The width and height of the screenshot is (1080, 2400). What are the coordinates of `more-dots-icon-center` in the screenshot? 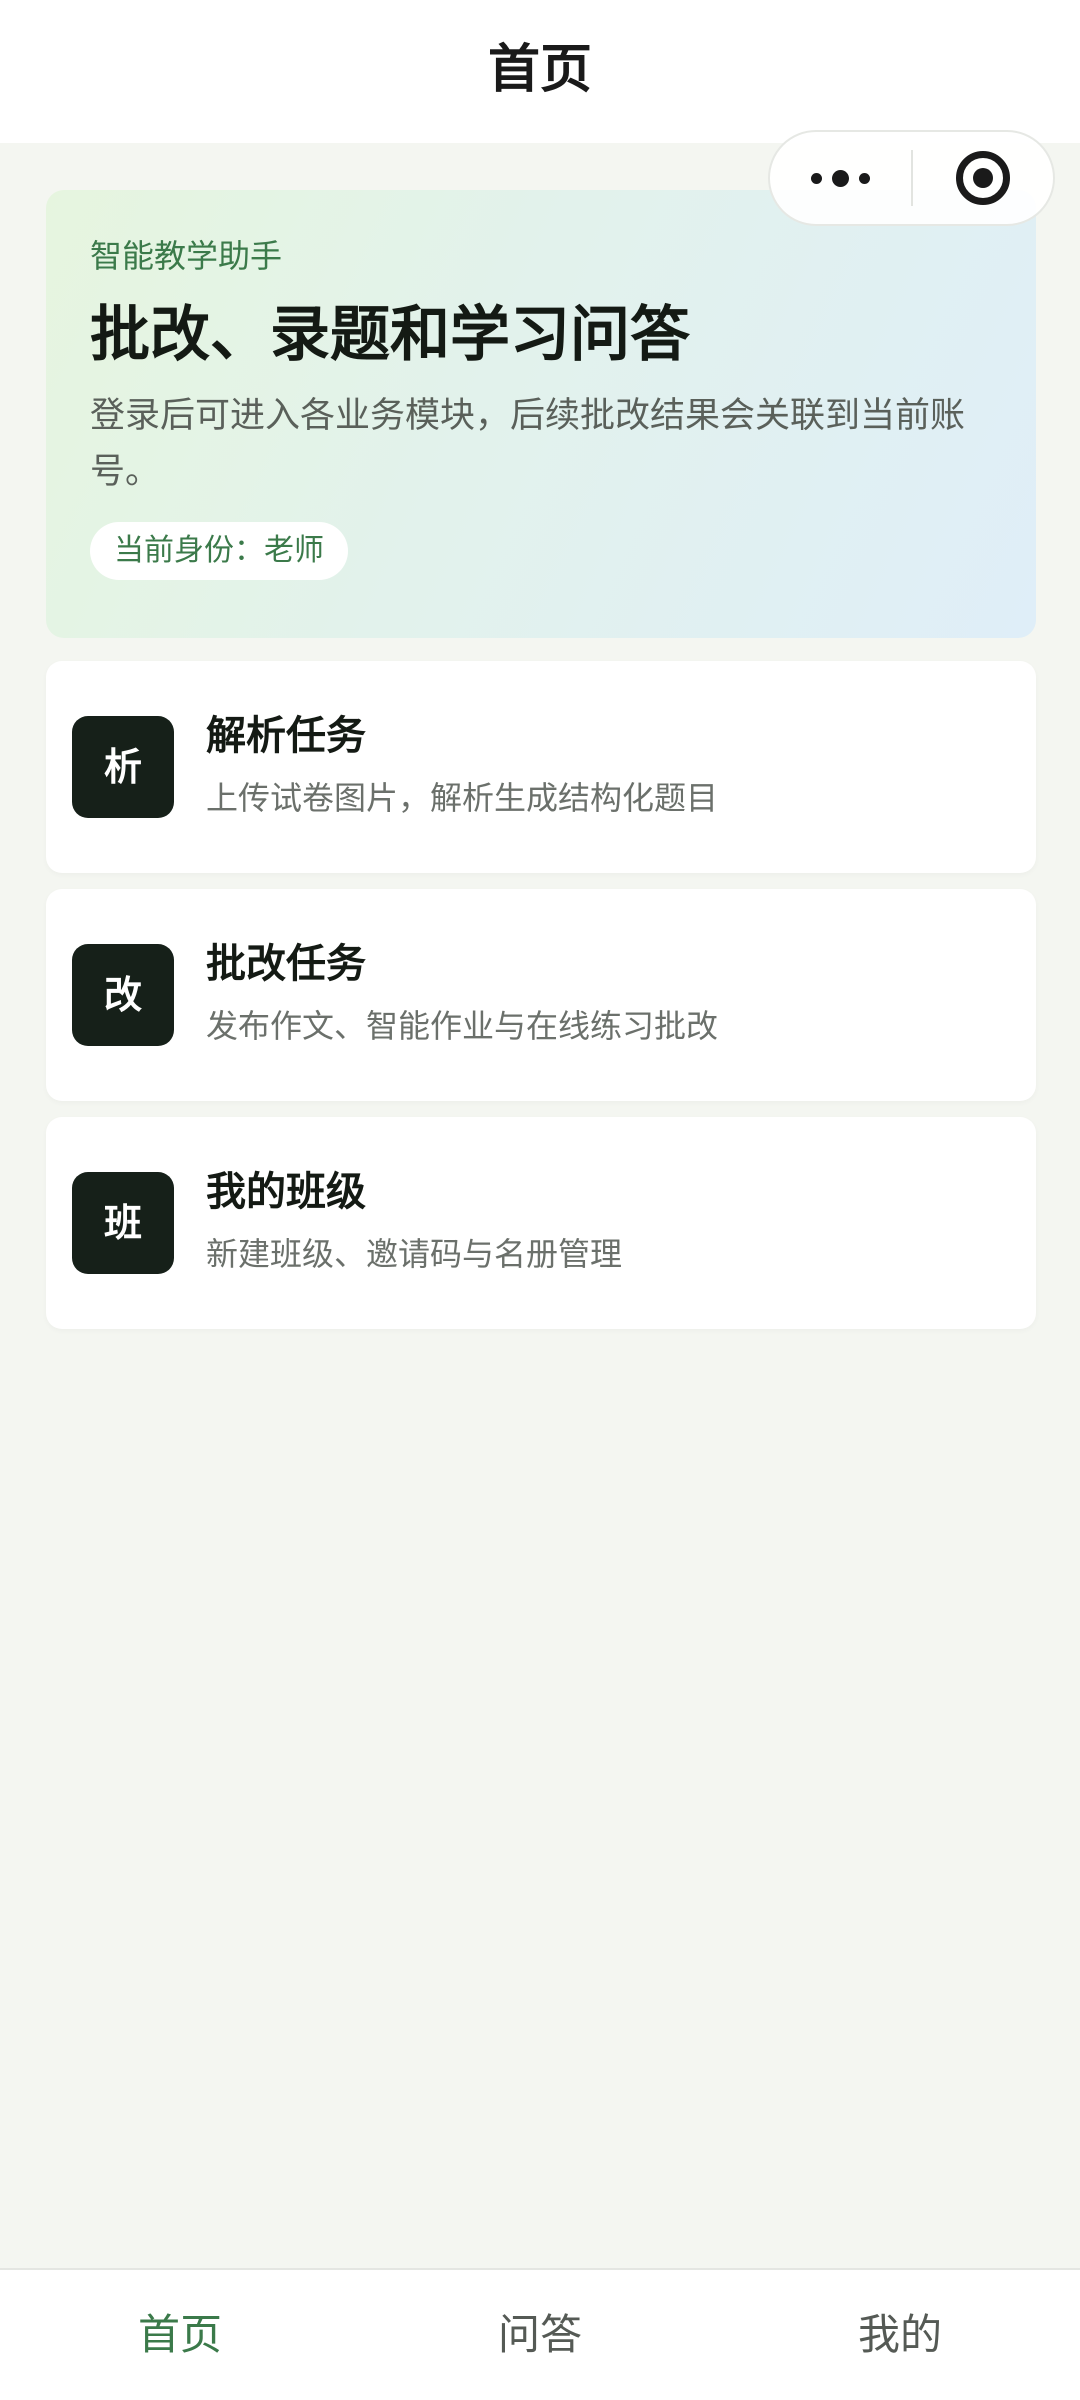 It's located at (840, 178).